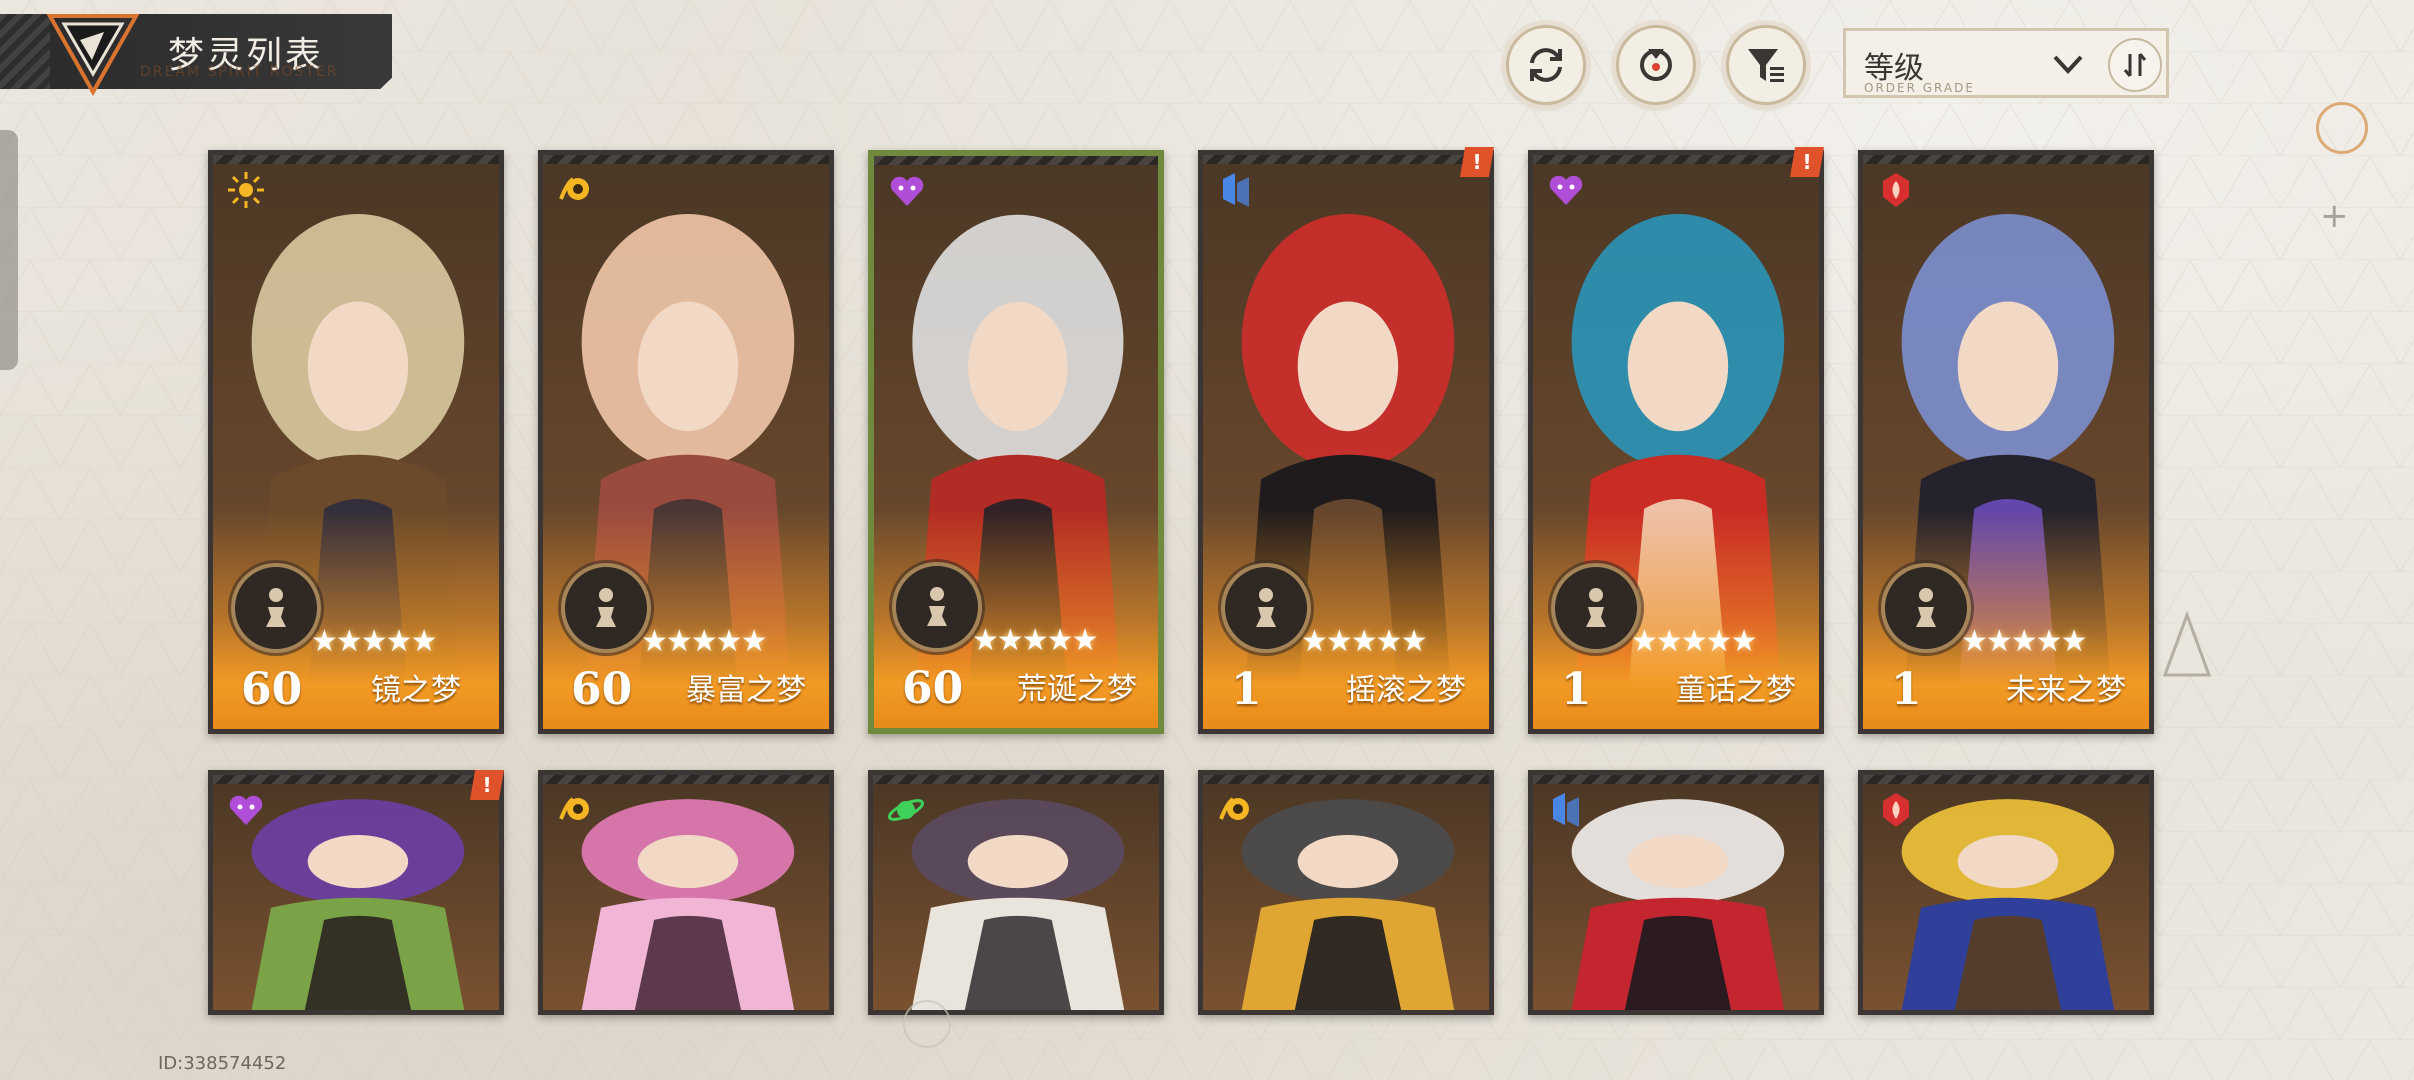 Image resolution: width=2414 pixels, height=1080 pixels. Describe the element at coordinates (25, 51) in the screenshot. I see `title-stripe` at that location.